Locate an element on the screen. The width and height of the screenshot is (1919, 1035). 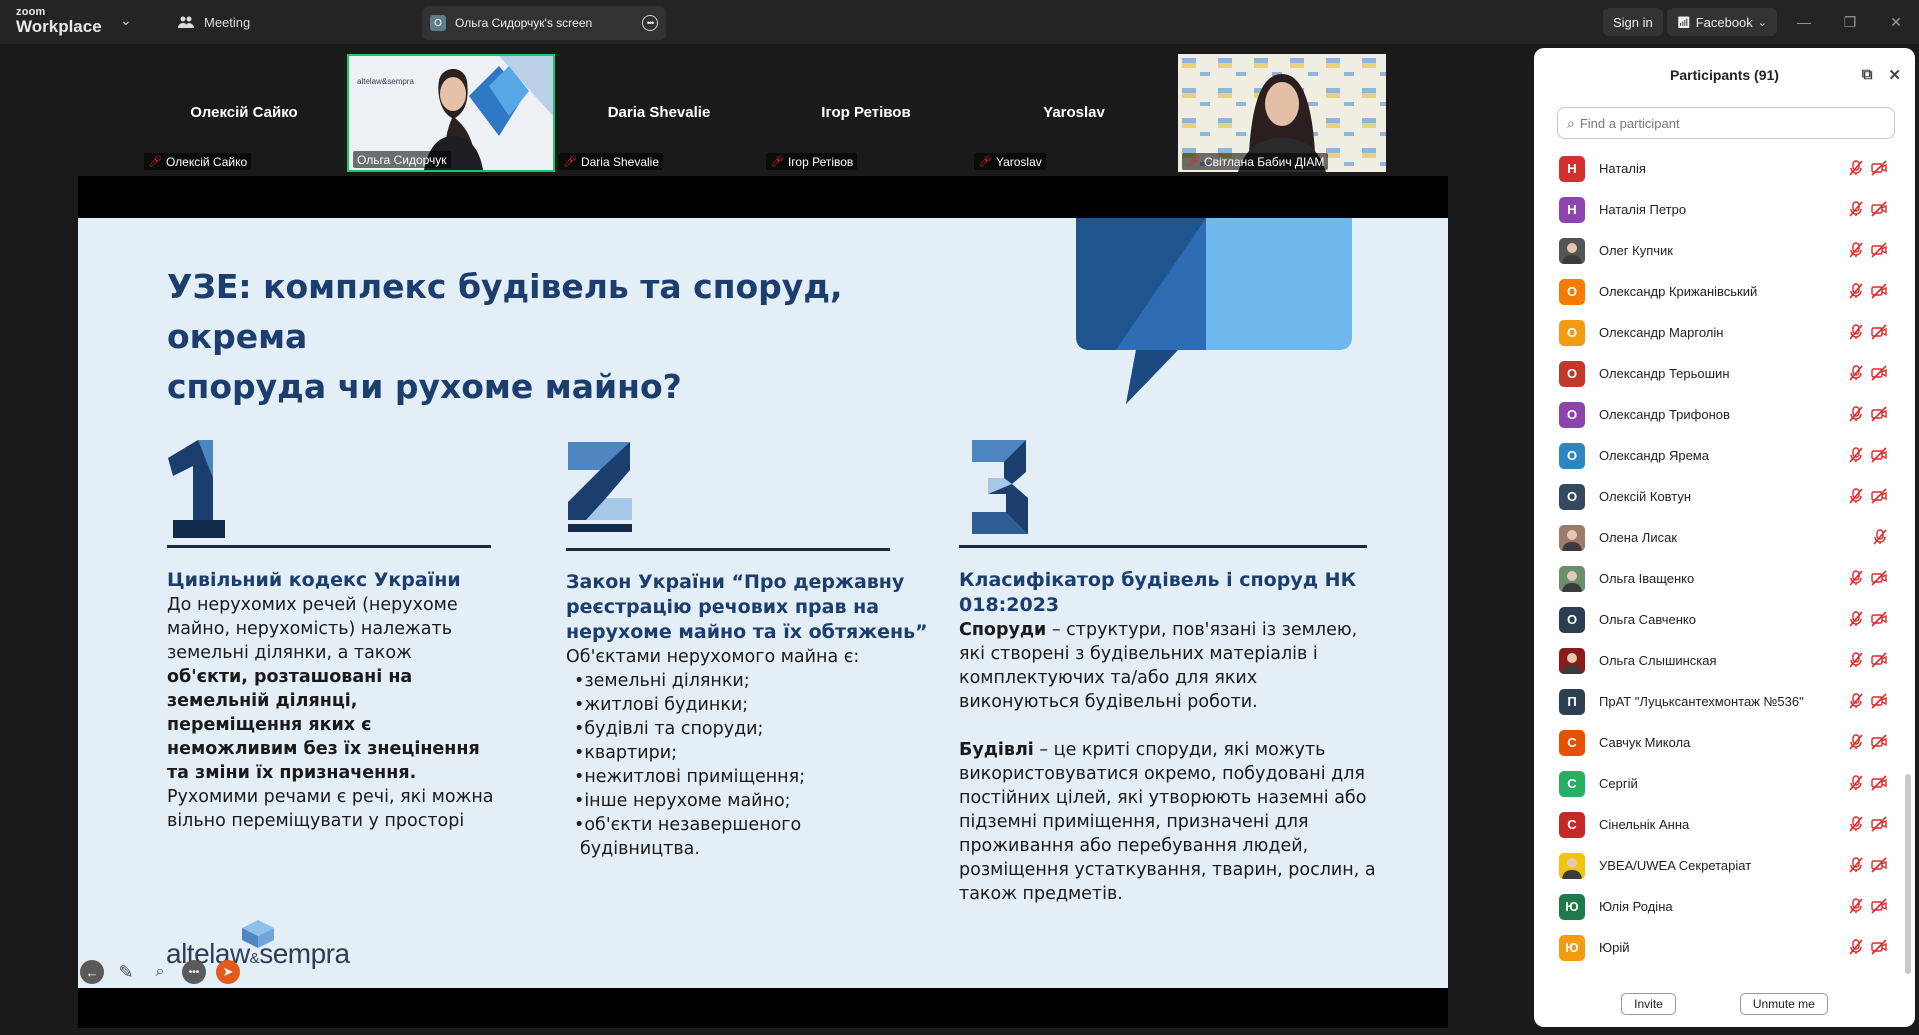
sign-in-button: Sign in is located at coordinates (1632, 22).